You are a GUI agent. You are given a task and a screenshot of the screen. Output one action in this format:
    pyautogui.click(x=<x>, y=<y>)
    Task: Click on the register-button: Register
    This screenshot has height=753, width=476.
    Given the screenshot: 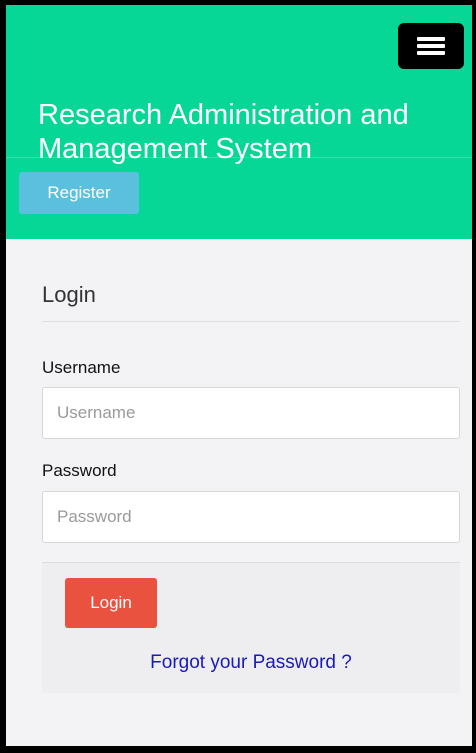 What is the action you would take?
    pyautogui.click(x=79, y=193)
    